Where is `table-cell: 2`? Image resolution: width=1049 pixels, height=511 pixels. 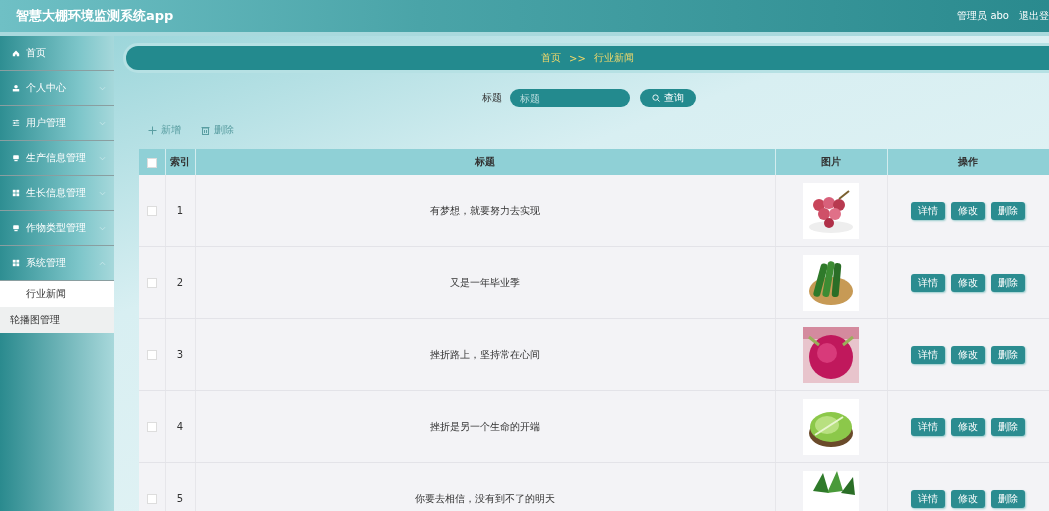
table-cell: 2 is located at coordinates (180, 282).